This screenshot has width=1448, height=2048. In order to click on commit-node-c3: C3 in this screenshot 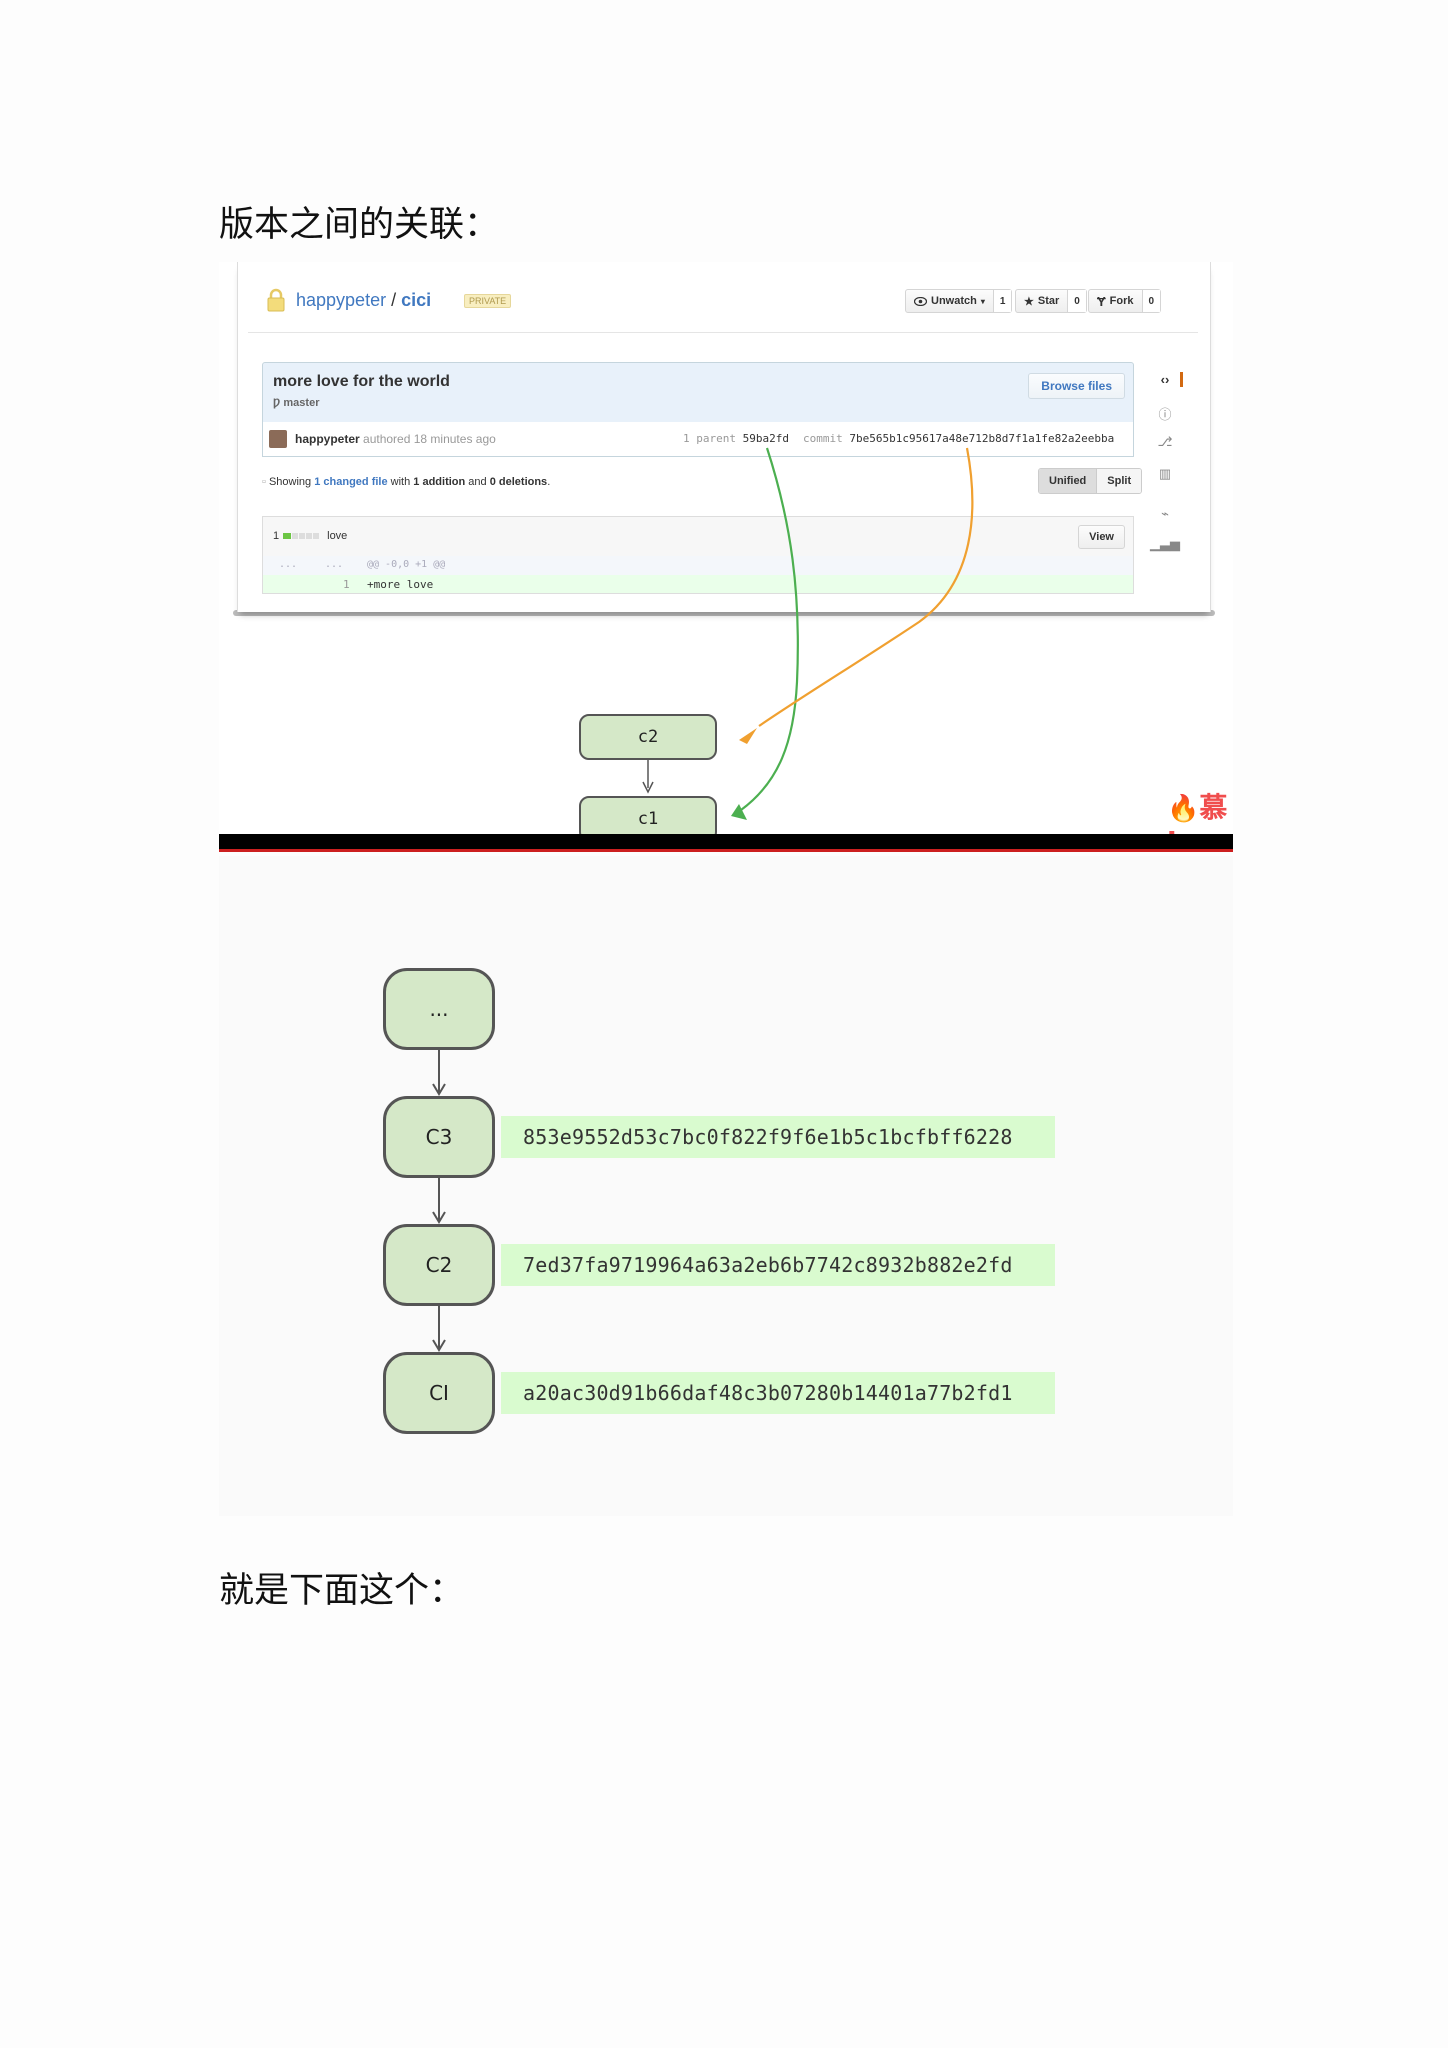, I will do `click(439, 1137)`.